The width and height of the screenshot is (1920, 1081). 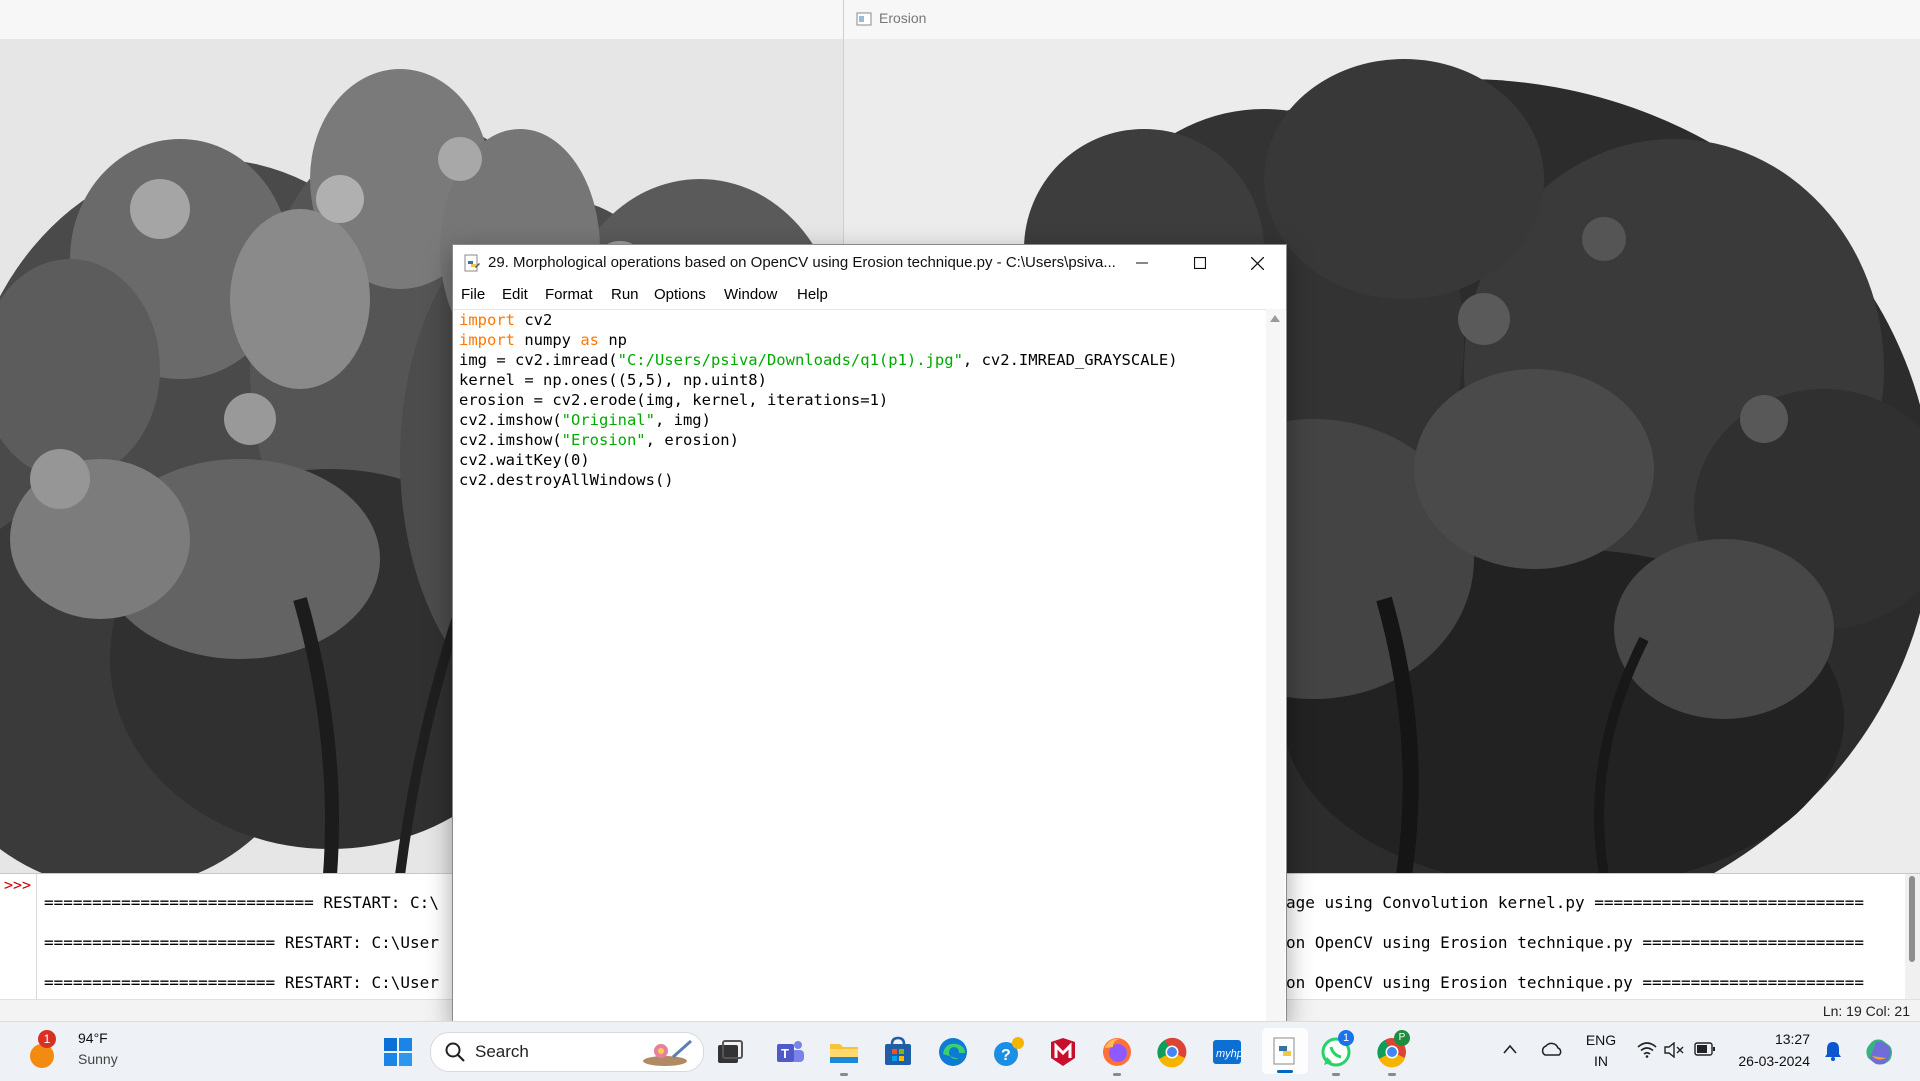 What do you see at coordinates (1674, 1050) in the screenshot?
I see `volume-muted-icon` at bounding box center [1674, 1050].